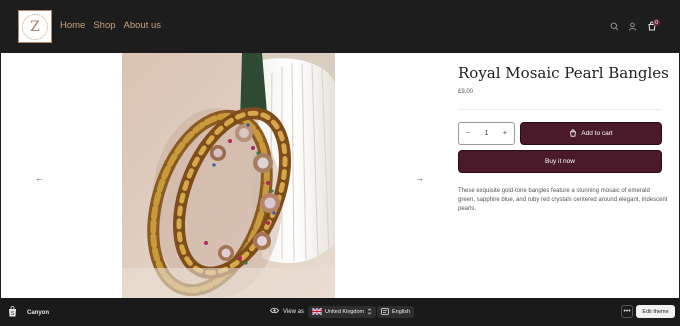  I want to click on view-as-label: View as, so click(293, 311).